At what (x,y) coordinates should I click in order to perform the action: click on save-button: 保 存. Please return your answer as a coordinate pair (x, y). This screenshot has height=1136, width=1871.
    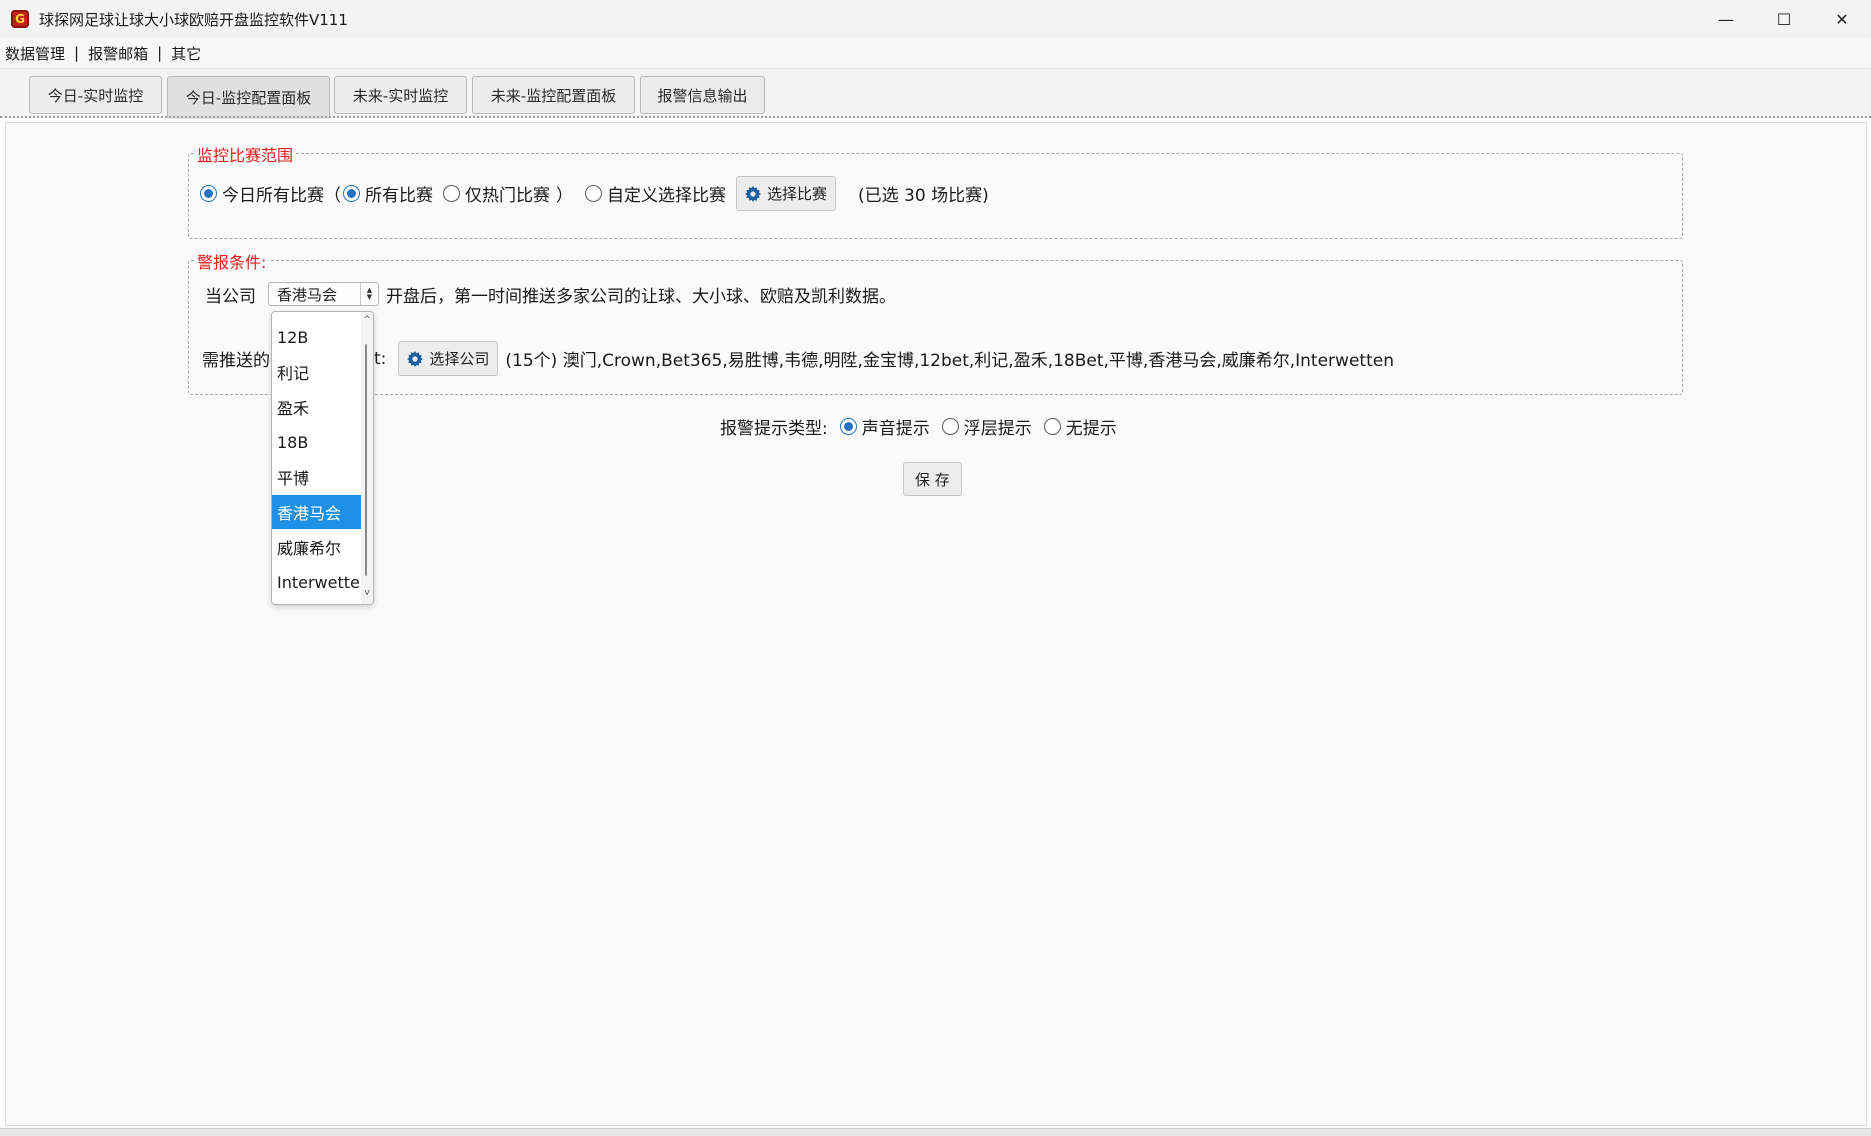
    Looking at the image, I should click on (932, 479).